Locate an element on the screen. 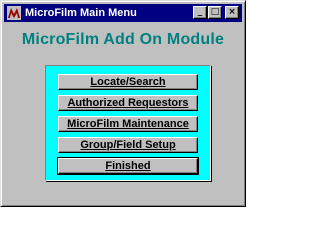  close-button: × is located at coordinates (232, 12).